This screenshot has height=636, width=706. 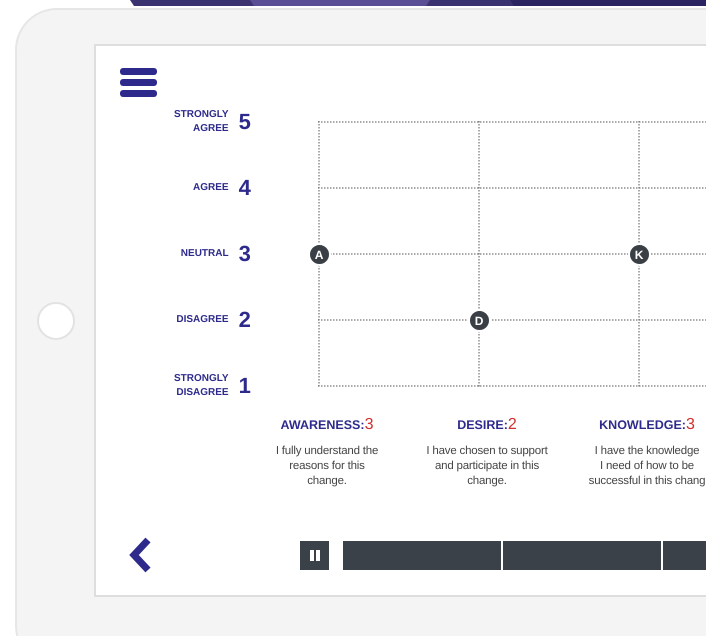 What do you see at coordinates (487, 425) in the screenshot?
I see `stage-heading: DESIRE:2` at bounding box center [487, 425].